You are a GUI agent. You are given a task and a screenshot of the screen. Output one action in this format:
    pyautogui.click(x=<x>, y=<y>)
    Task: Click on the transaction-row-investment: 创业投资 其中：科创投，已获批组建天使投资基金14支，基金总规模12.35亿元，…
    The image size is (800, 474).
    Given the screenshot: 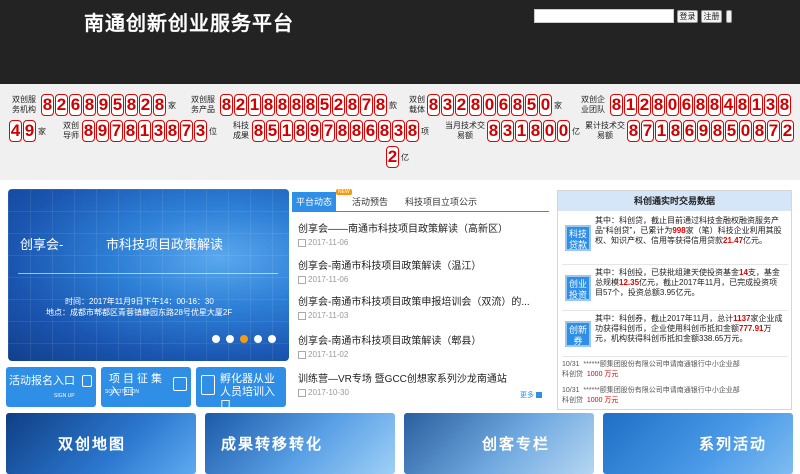 What is the action you would take?
    pyautogui.click(x=675, y=289)
    